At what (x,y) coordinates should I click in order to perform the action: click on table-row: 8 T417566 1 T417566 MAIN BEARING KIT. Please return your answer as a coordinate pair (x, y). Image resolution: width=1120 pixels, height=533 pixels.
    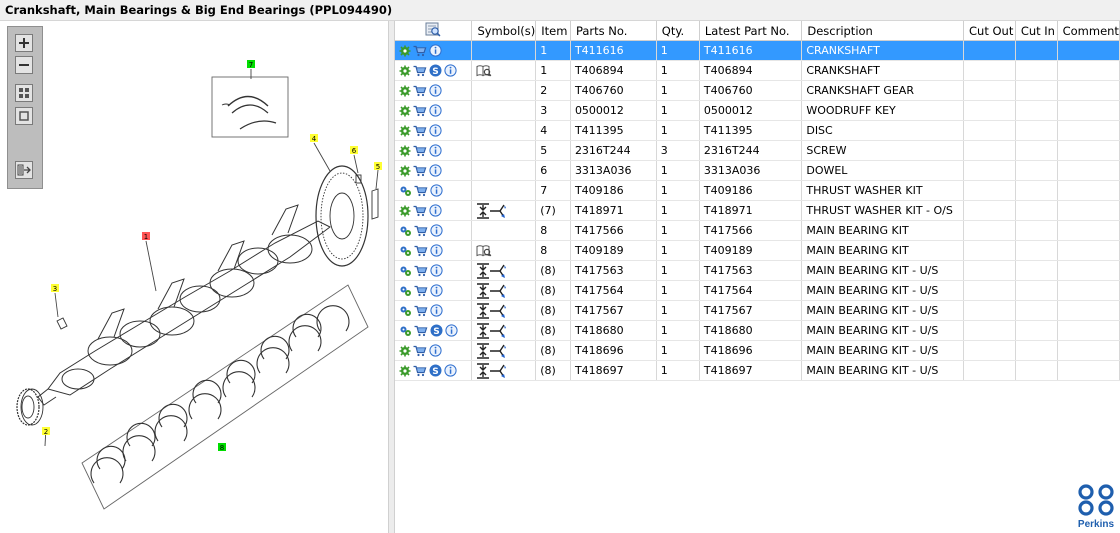
    Looking at the image, I should click on (757, 230).